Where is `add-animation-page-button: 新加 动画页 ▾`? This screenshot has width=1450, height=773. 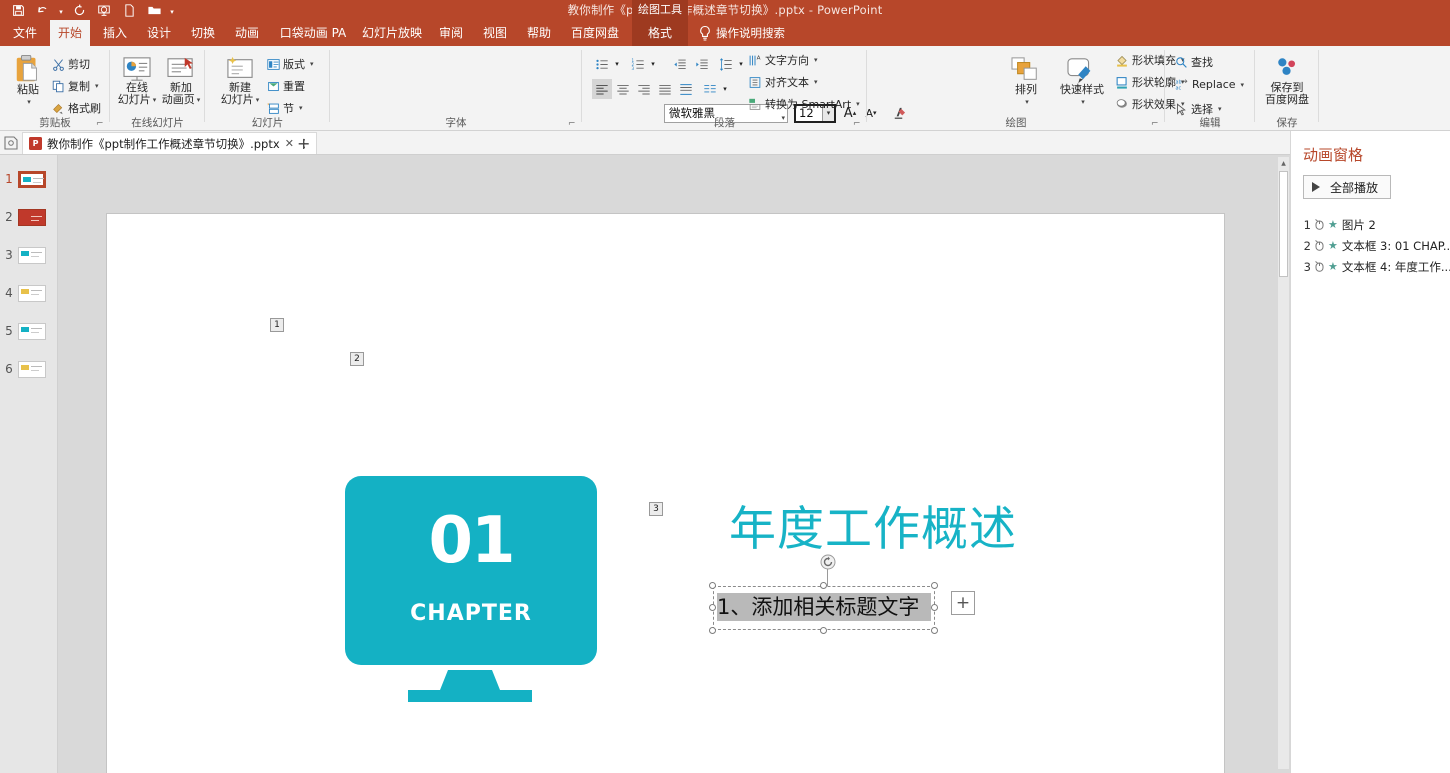
add-animation-page-button: 新加 动画页 ▾ is located at coordinates (181, 81).